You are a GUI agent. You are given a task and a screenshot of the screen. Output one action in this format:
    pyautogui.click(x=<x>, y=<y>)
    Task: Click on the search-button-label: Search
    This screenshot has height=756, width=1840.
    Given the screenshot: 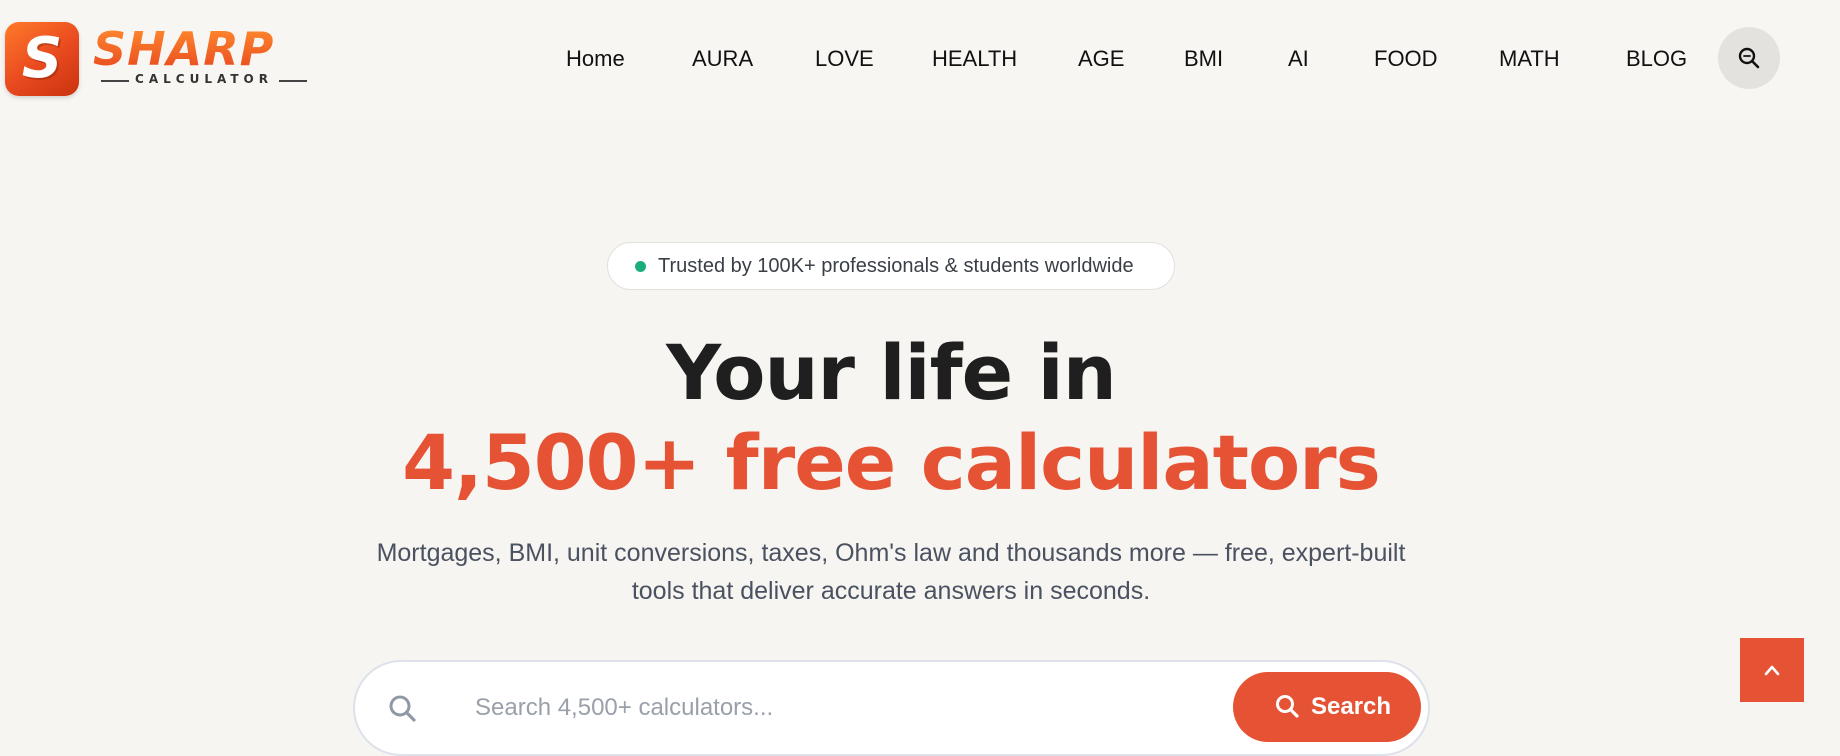 What is the action you would take?
    pyautogui.click(x=1351, y=706)
    